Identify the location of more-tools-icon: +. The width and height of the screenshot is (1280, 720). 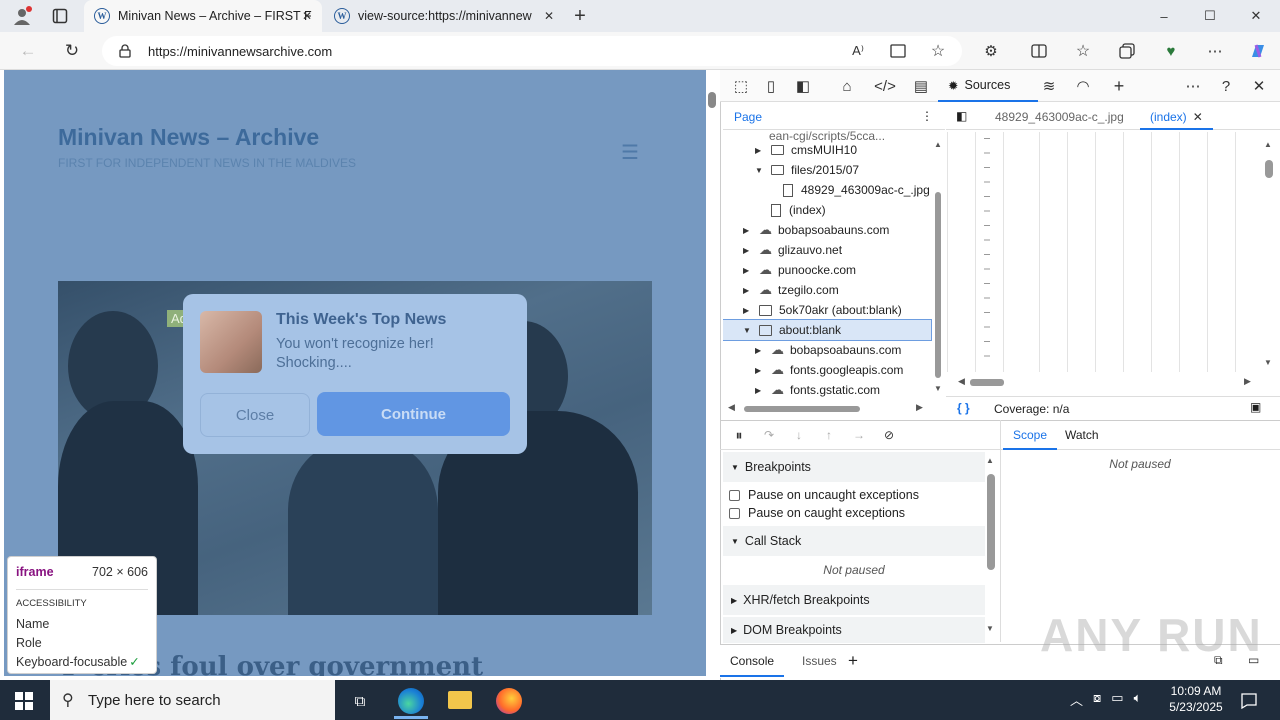
(1119, 86).